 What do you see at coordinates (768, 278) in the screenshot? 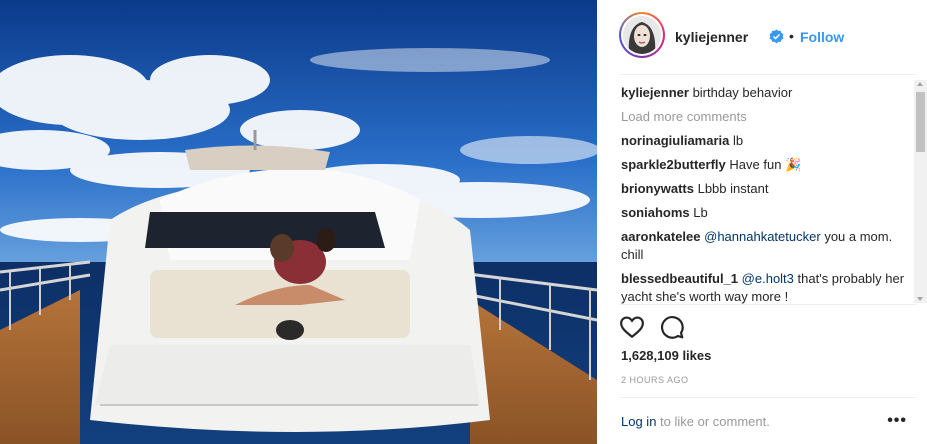
I see `comment-mention: @e.holt3` at bounding box center [768, 278].